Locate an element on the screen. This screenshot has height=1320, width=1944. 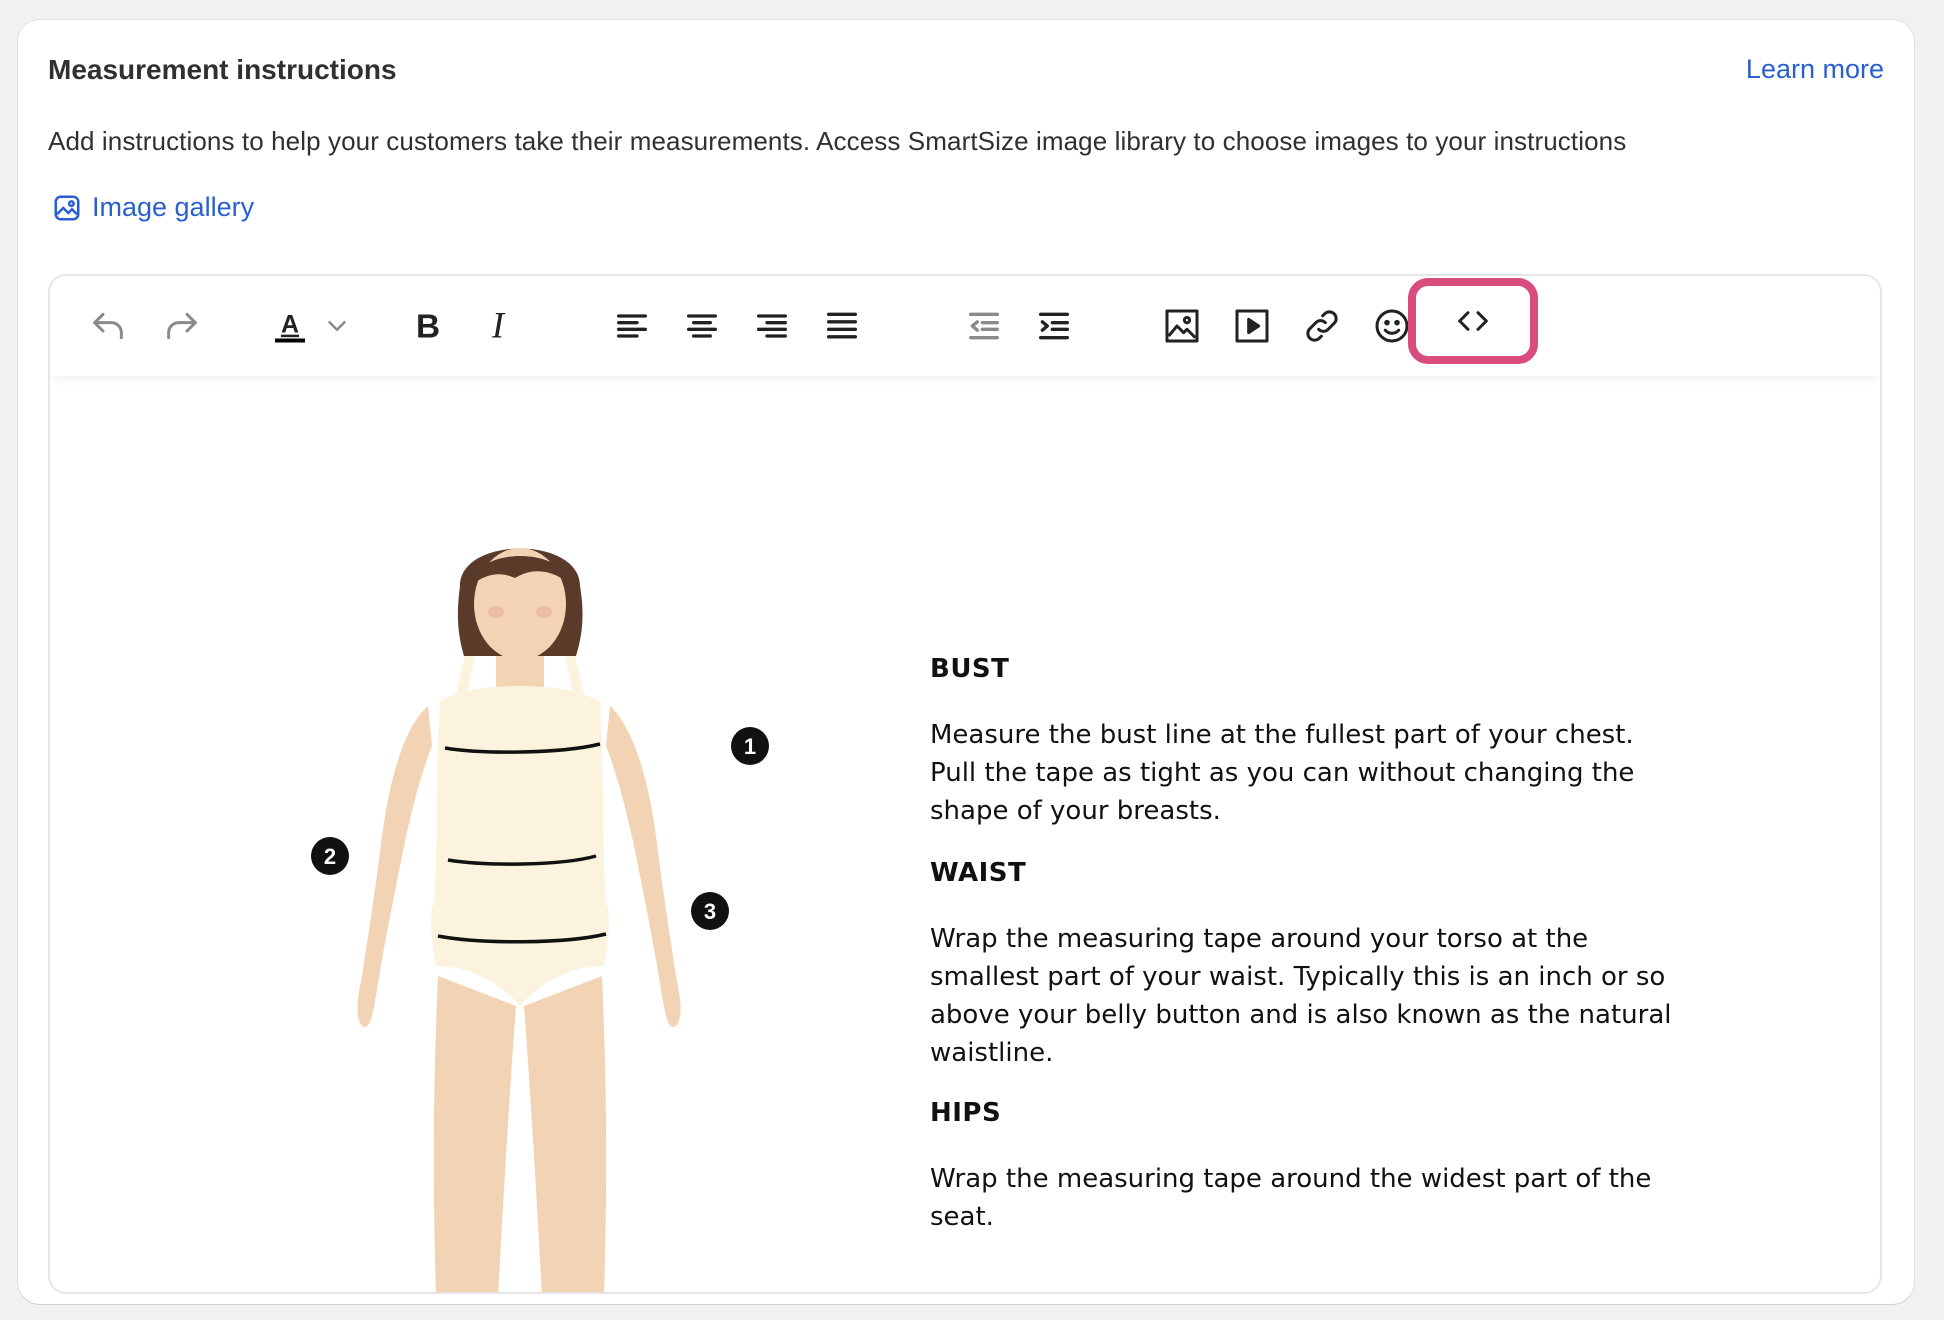
bold-button: B is located at coordinates (428, 326).